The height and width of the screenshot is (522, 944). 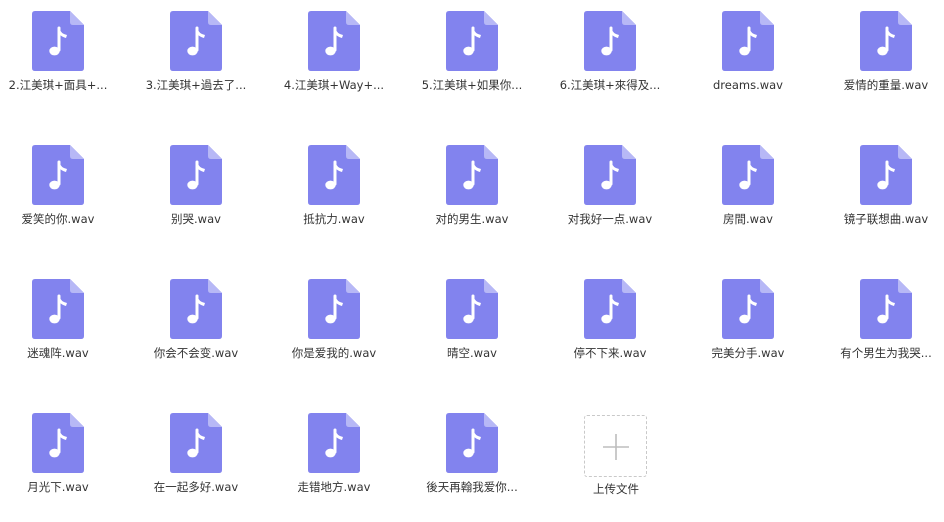 What do you see at coordinates (58, 353) in the screenshot?
I see `file-name: 迷魂阵.wav` at bounding box center [58, 353].